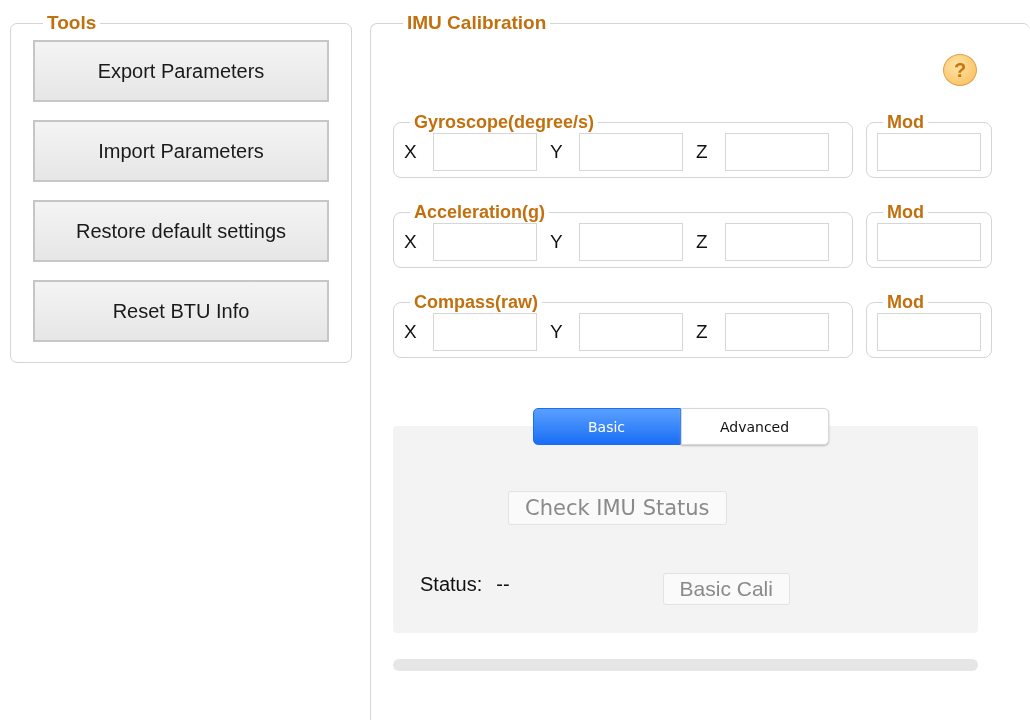 This screenshot has width=1030, height=720. What do you see at coordinates (477, 23) in the screenshot?
I see `panel-title: IMU Calibration` at bounding box center [477, 23].